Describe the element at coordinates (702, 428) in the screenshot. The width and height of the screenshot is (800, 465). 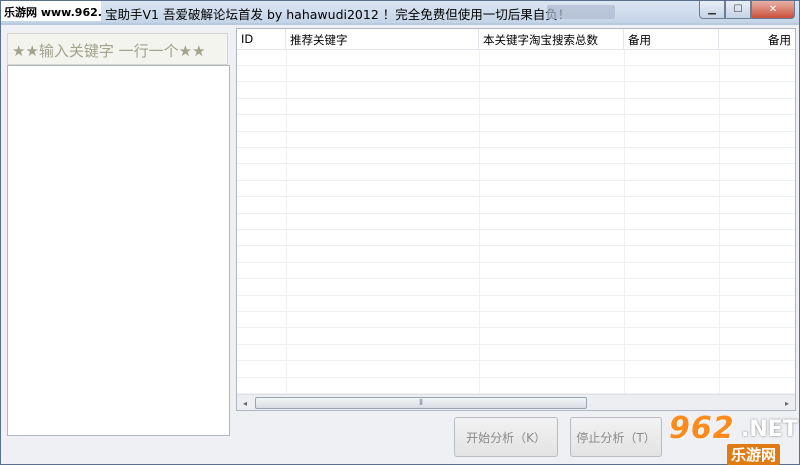
I see `watermark-number: 962` at that location.